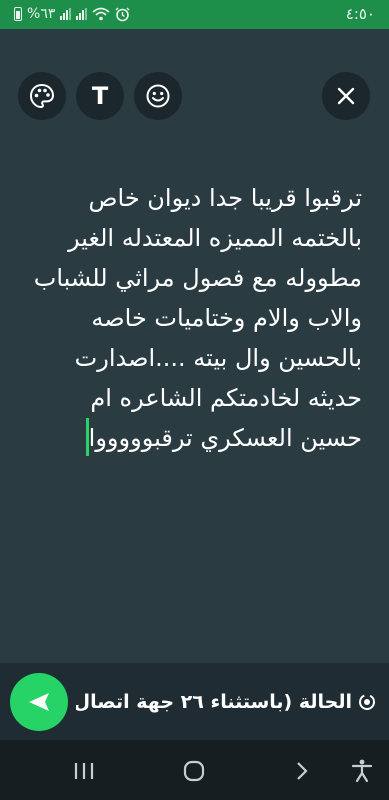  I want to click on back-icon, so click(302, 771).